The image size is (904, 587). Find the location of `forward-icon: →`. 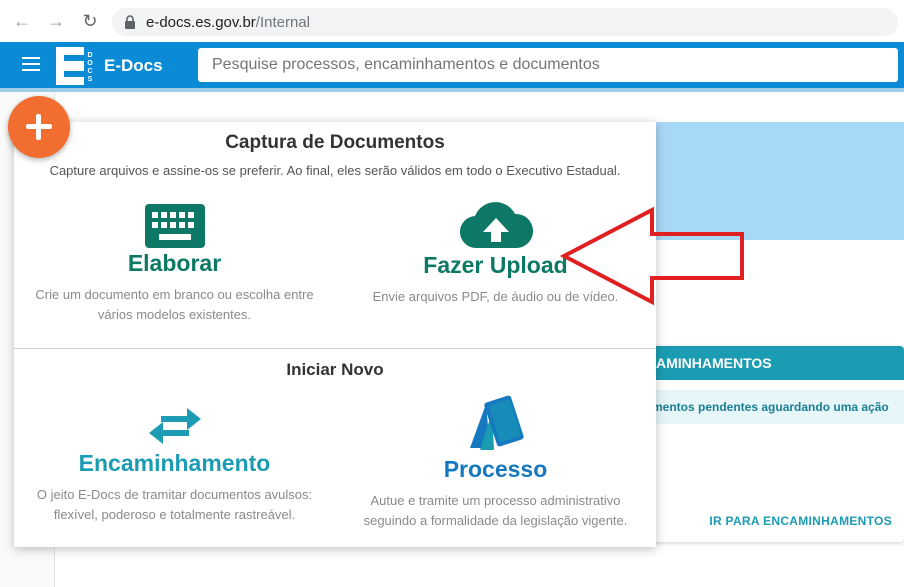

forward-icon: → is located at coordinates (56, 21).